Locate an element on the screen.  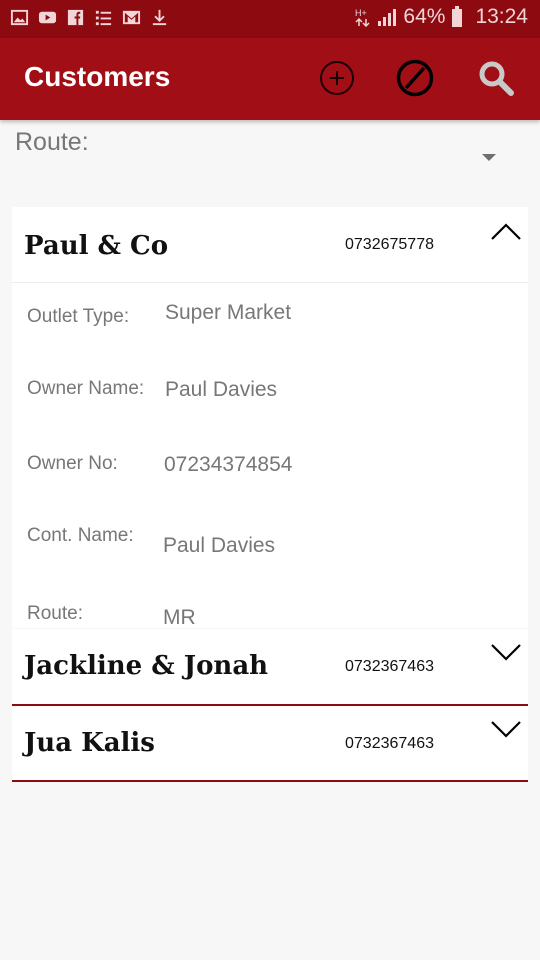
search-icon is located at coordinates (496, 78).